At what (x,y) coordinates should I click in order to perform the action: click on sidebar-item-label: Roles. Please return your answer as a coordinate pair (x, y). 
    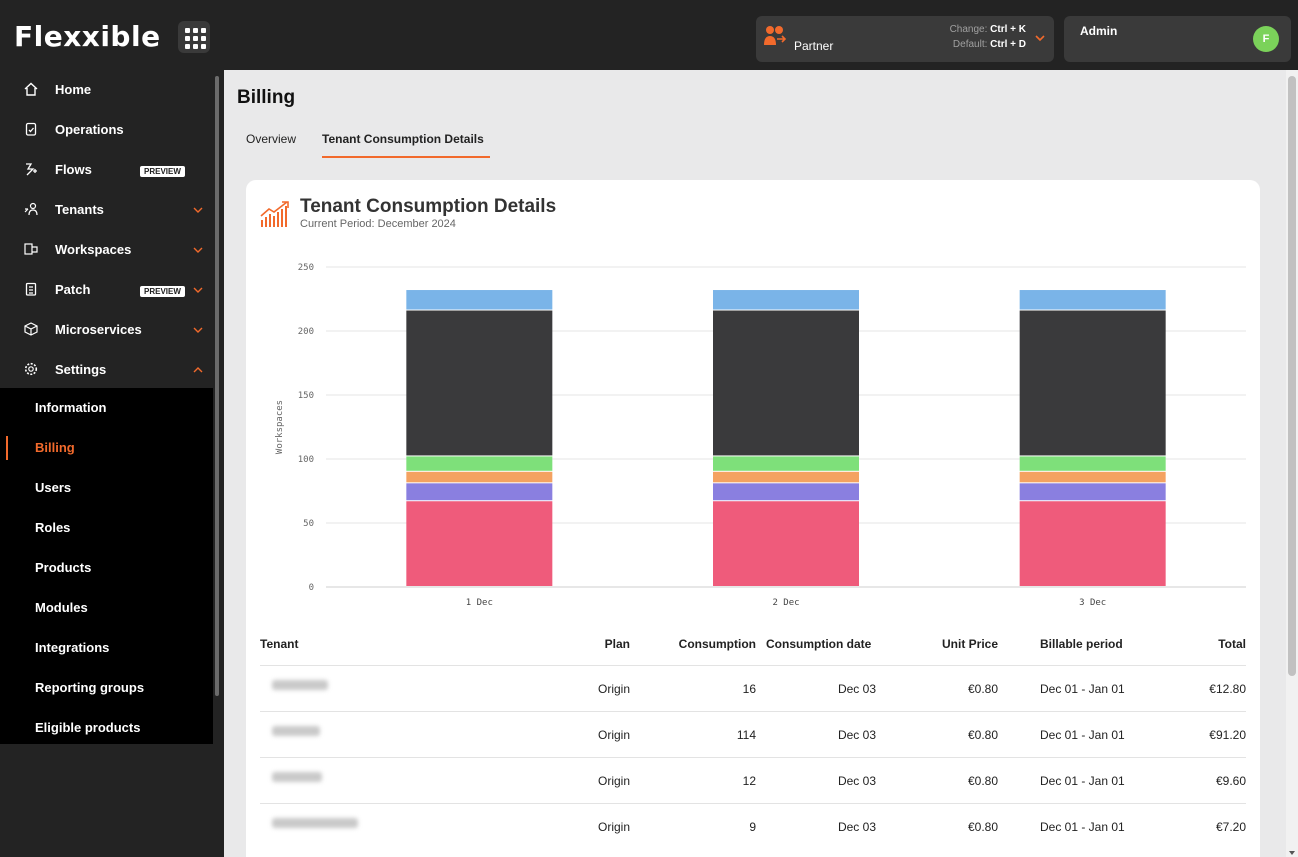
    Looking at the image, I should click on (53, 527).